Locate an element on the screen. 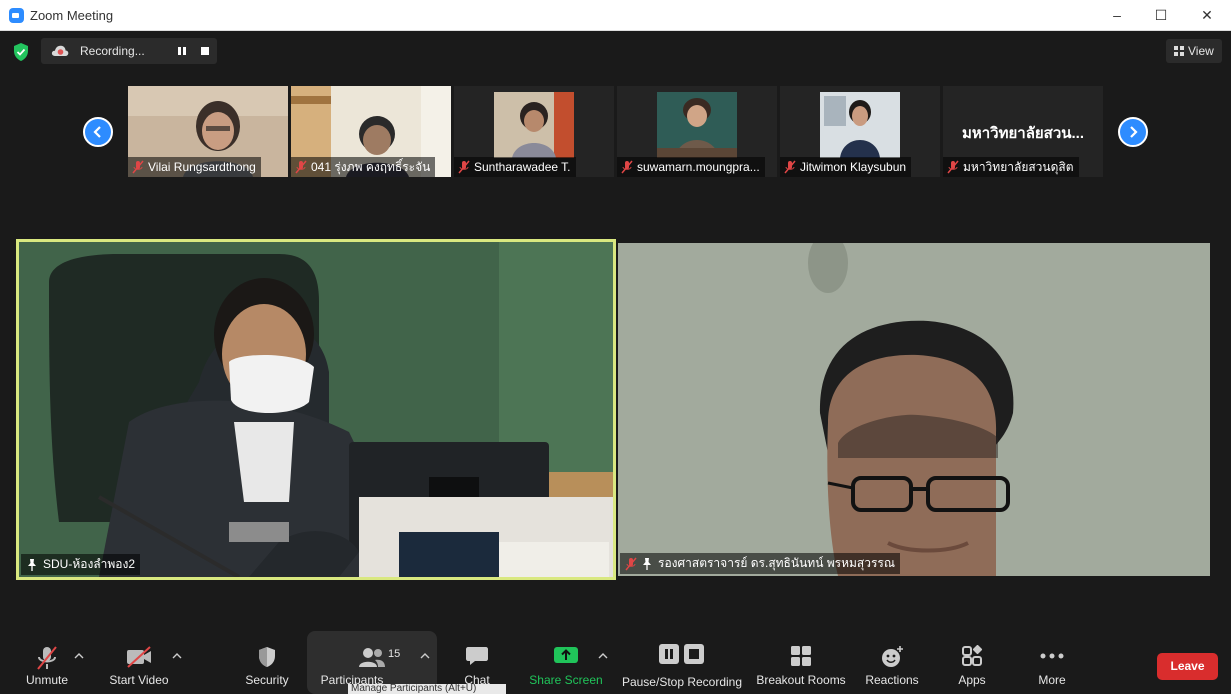 The height and width of the screenshot is (694, 1231). share-options-caret-icon is located at coordinates (603, 656).